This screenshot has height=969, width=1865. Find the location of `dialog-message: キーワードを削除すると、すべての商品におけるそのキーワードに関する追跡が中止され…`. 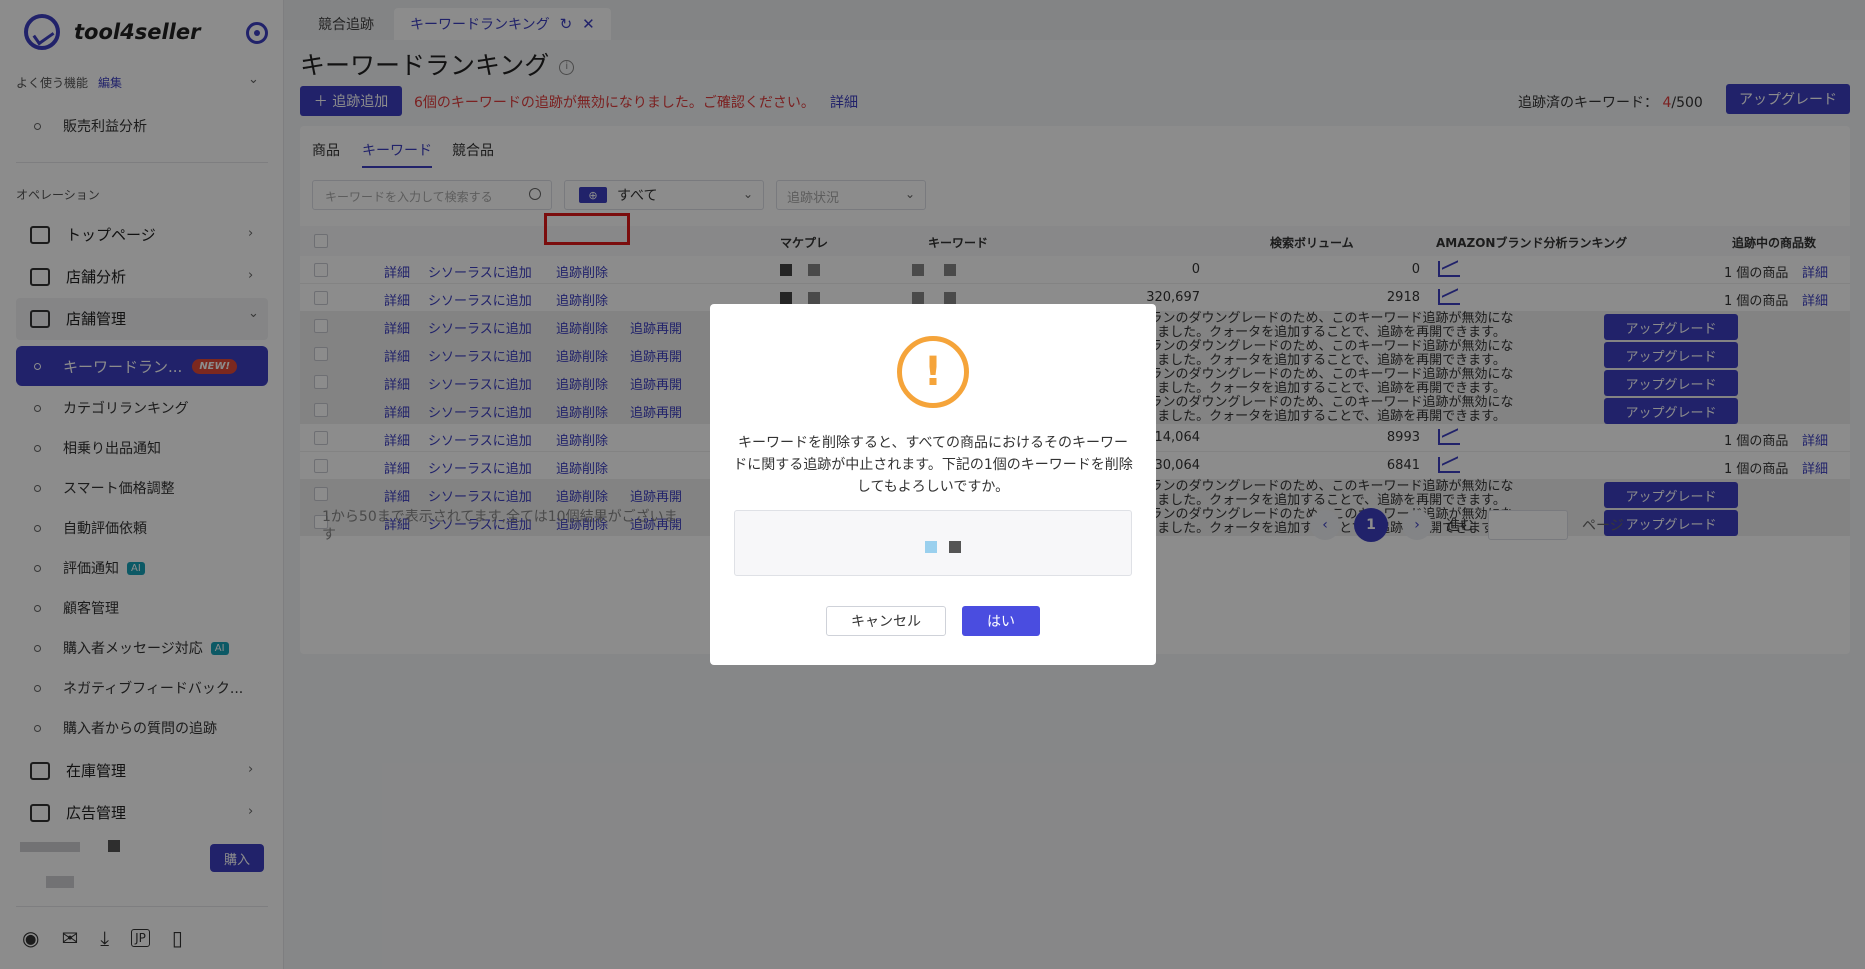

dialog-message: キーワードを削除すると、すべての商品におけるそのキーワードに関する追跡が中止され… is located at coordinates (933, 465).